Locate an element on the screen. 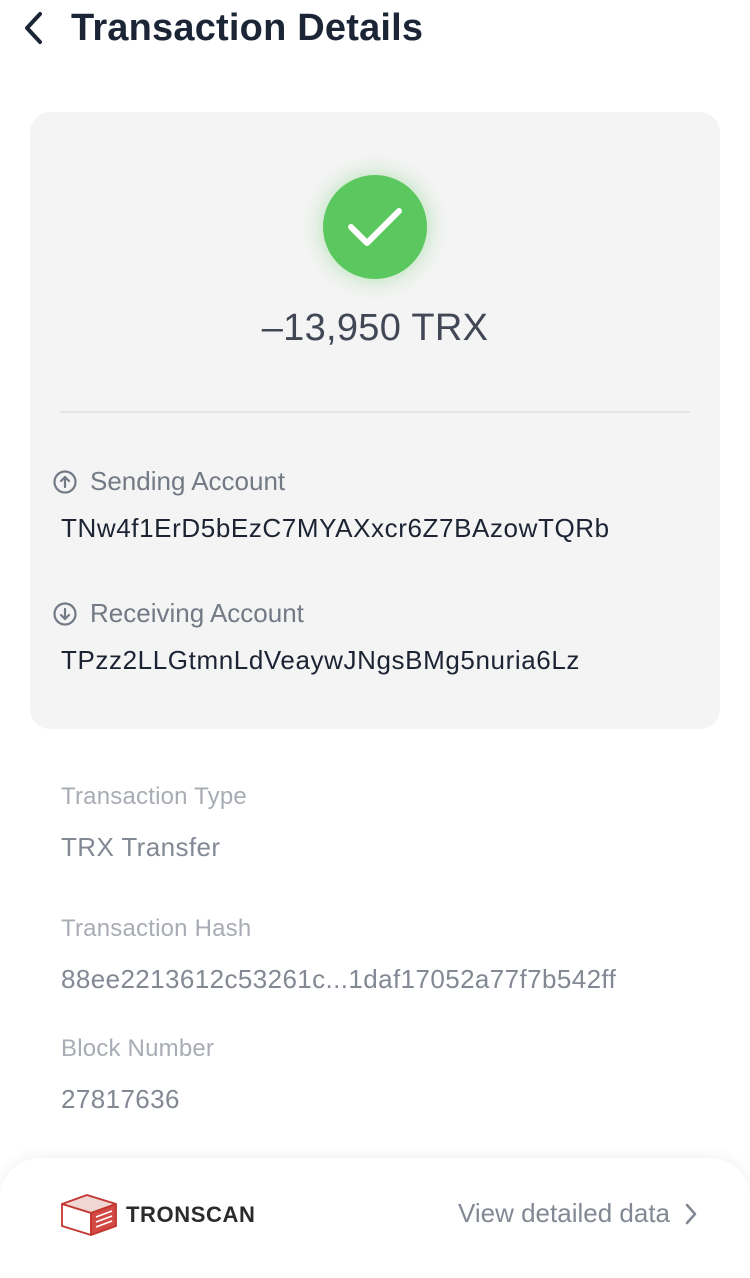  check-icon is located at coordinates (375, 227).